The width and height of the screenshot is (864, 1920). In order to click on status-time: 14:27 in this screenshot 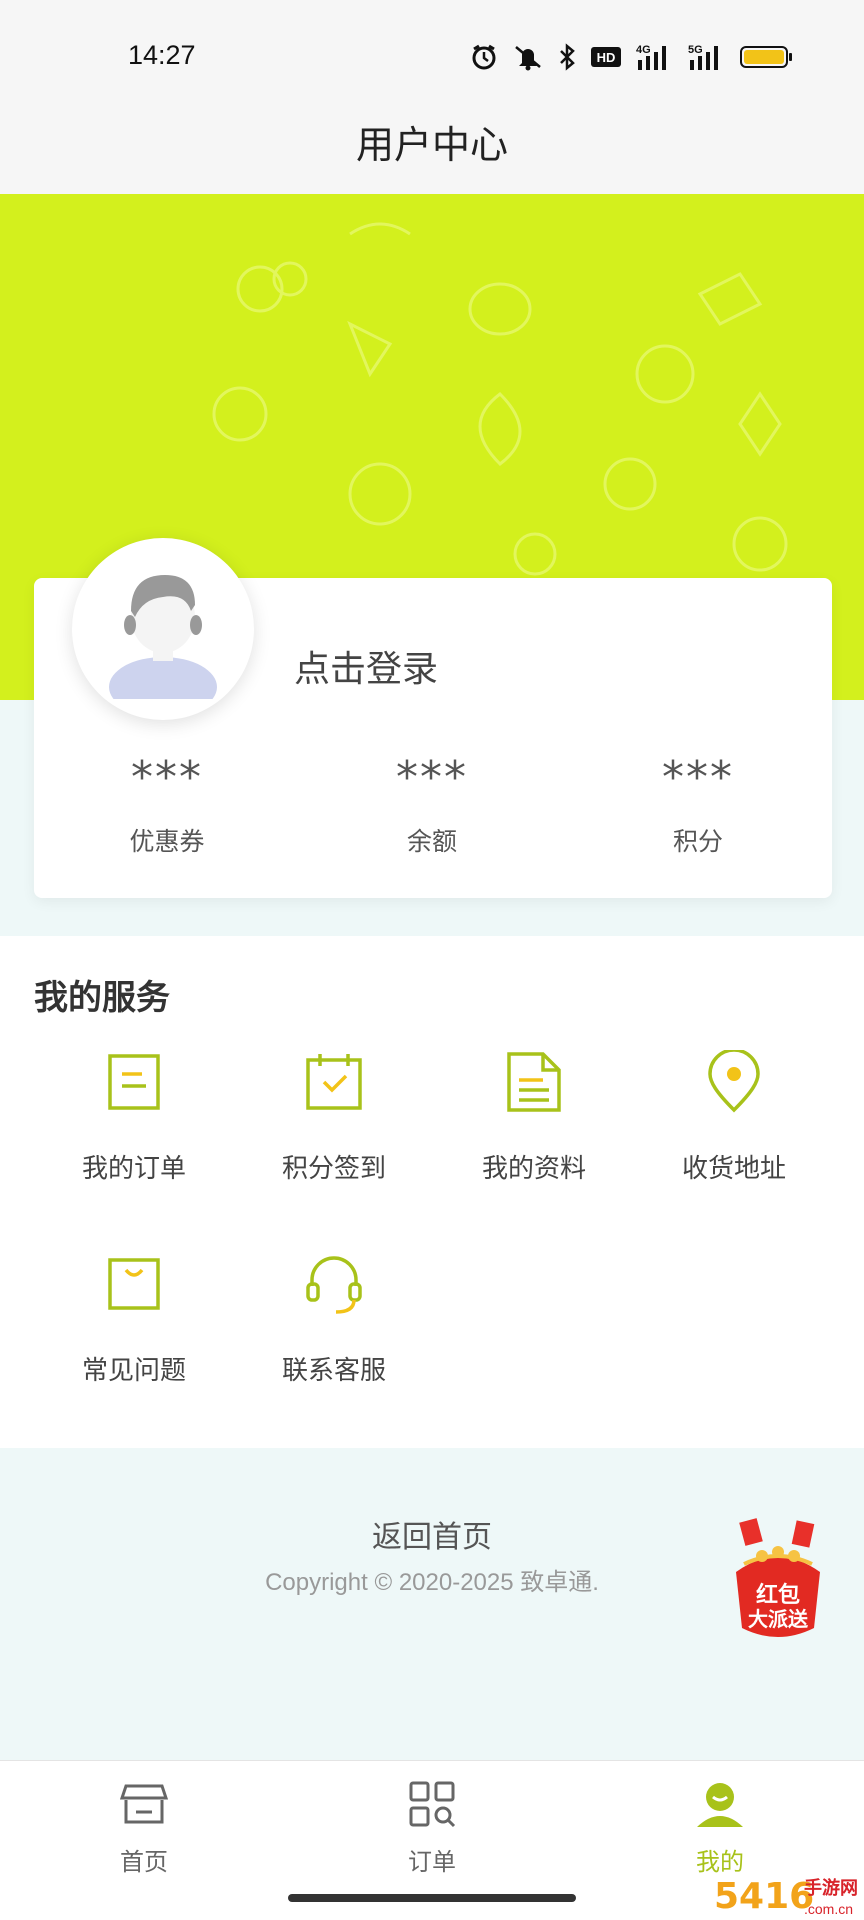, I will do `click(162, 55)`.